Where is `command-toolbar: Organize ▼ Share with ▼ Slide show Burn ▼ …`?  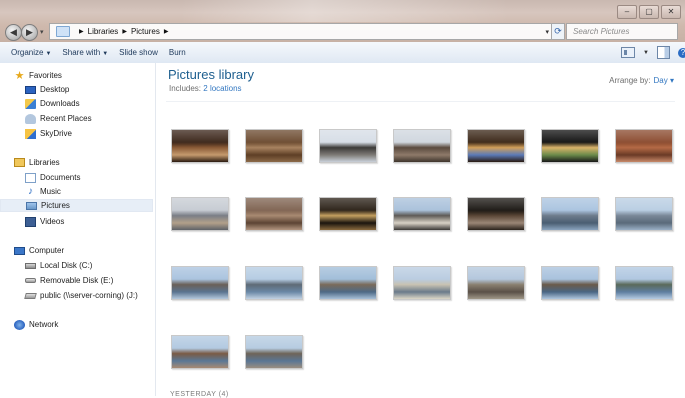 command-toolbar: Organize ▼ Share with ▼ Slide show Burn ▼ … is located at coordinates (342, 53).